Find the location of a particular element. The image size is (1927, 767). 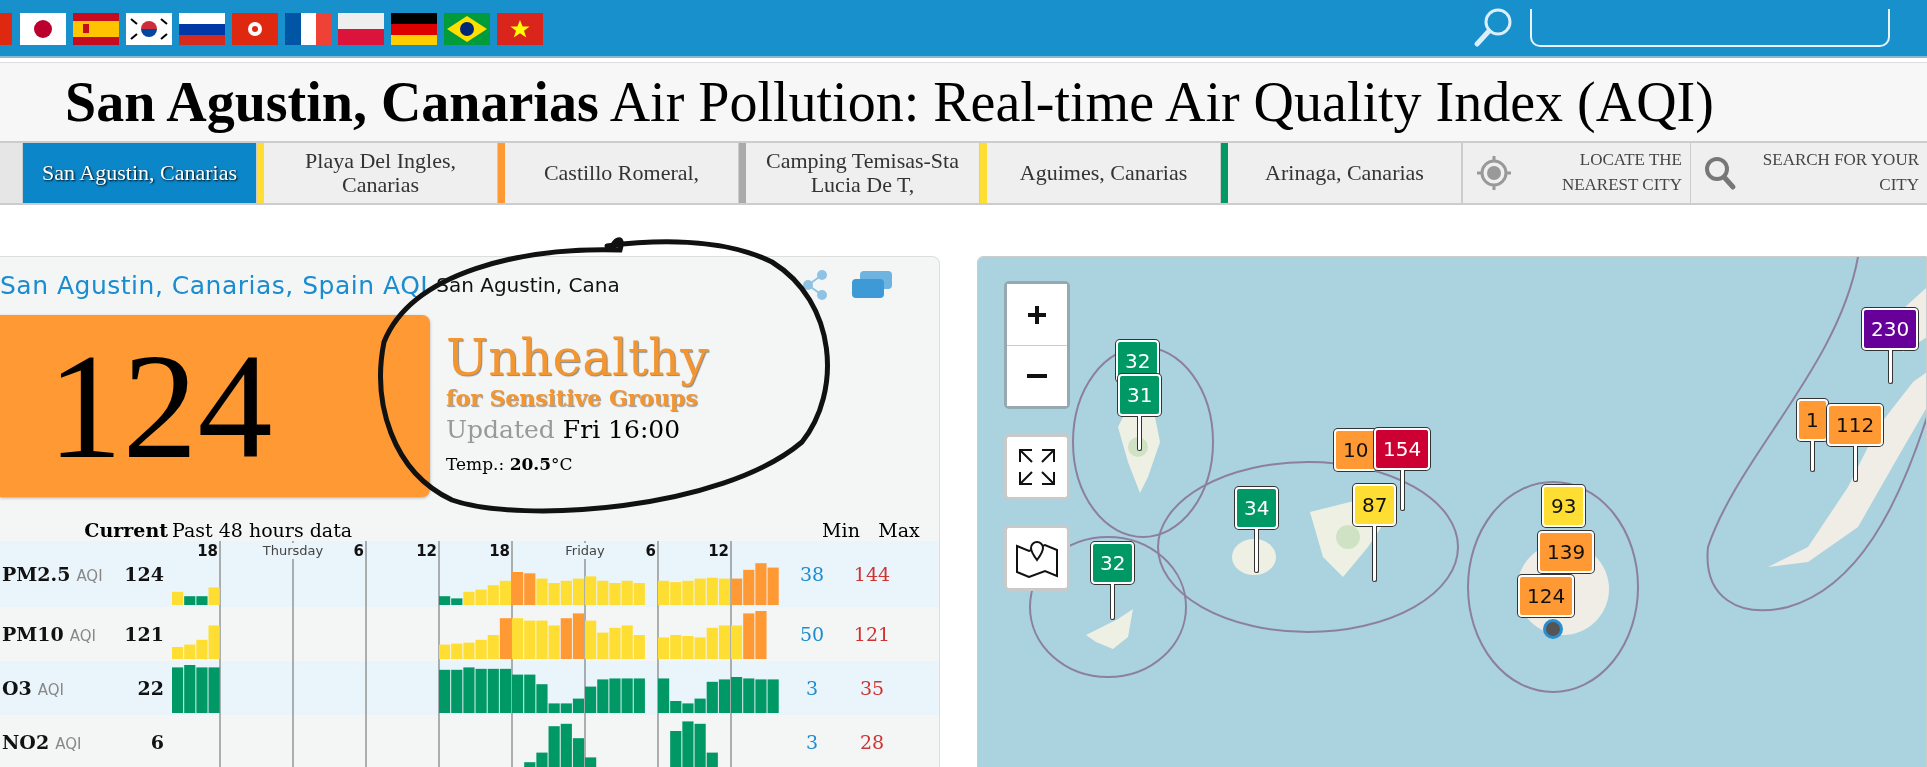

min-value: 38 is located at coordinates (812, 574).